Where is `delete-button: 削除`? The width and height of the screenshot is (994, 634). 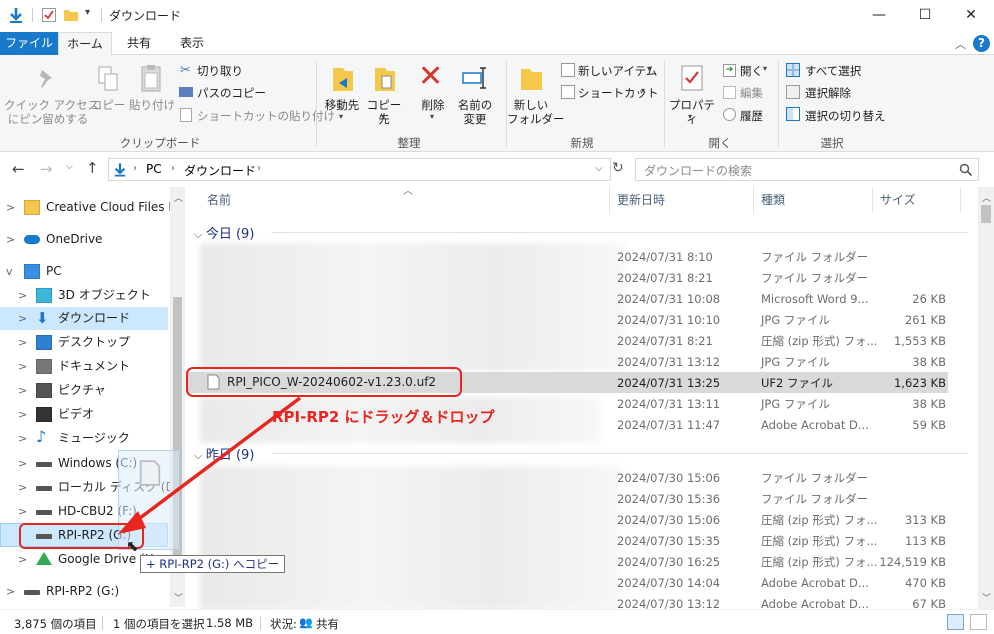 delete-button: 削除 is located at coordinates (433, 105).